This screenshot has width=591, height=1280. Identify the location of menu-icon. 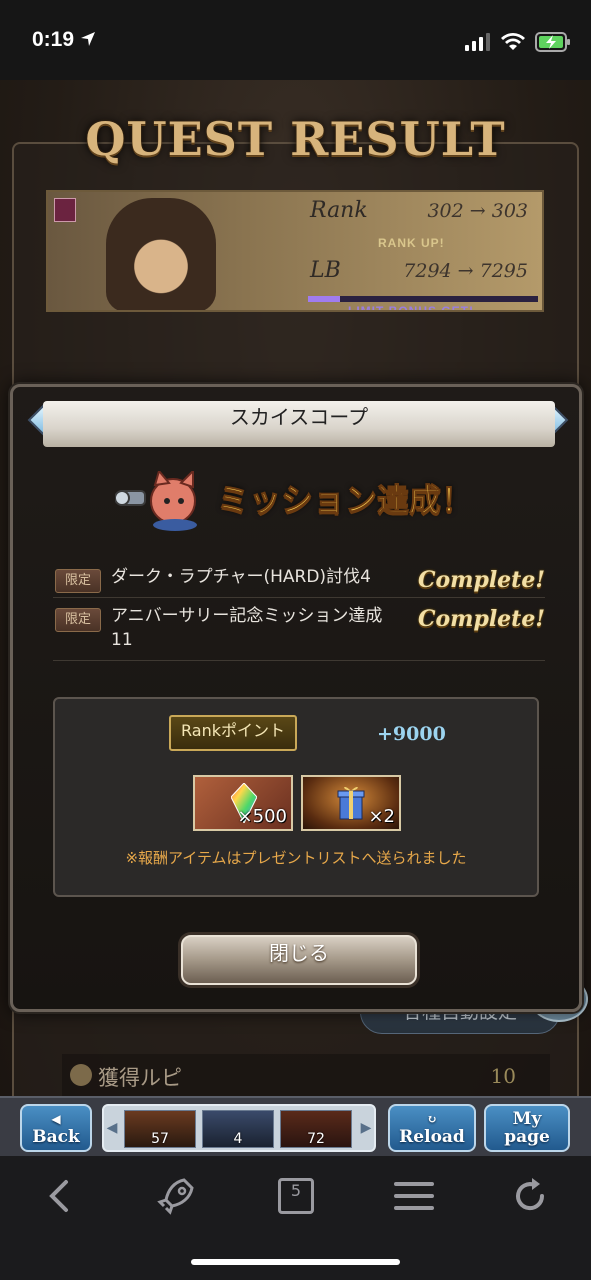
(414, 1196).